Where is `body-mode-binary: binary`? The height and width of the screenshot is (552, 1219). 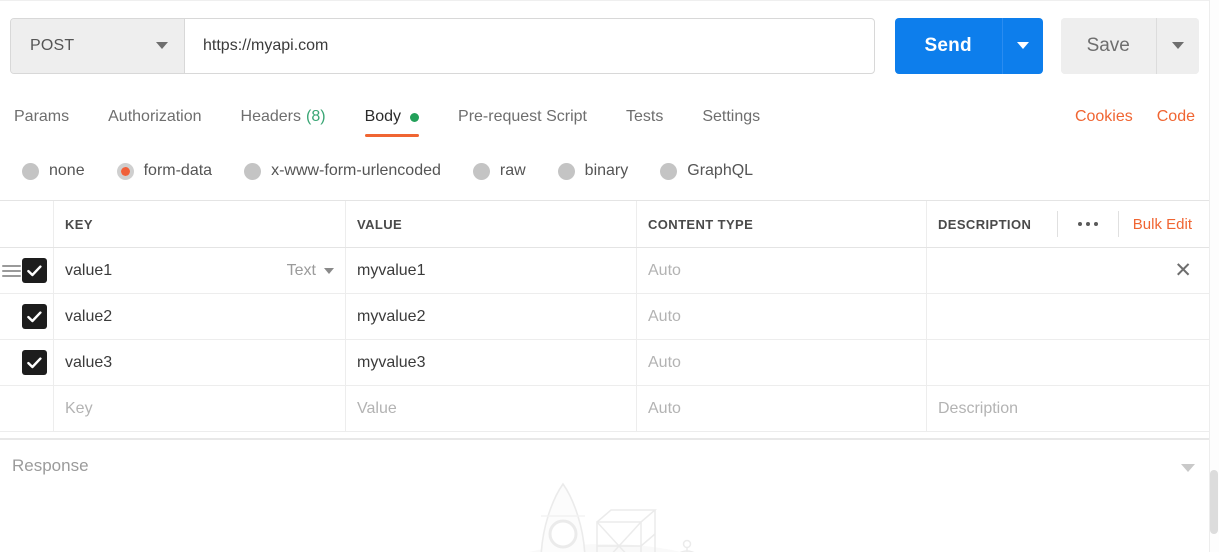
body-mode-binary: binary is located at coordinates (592, 171).